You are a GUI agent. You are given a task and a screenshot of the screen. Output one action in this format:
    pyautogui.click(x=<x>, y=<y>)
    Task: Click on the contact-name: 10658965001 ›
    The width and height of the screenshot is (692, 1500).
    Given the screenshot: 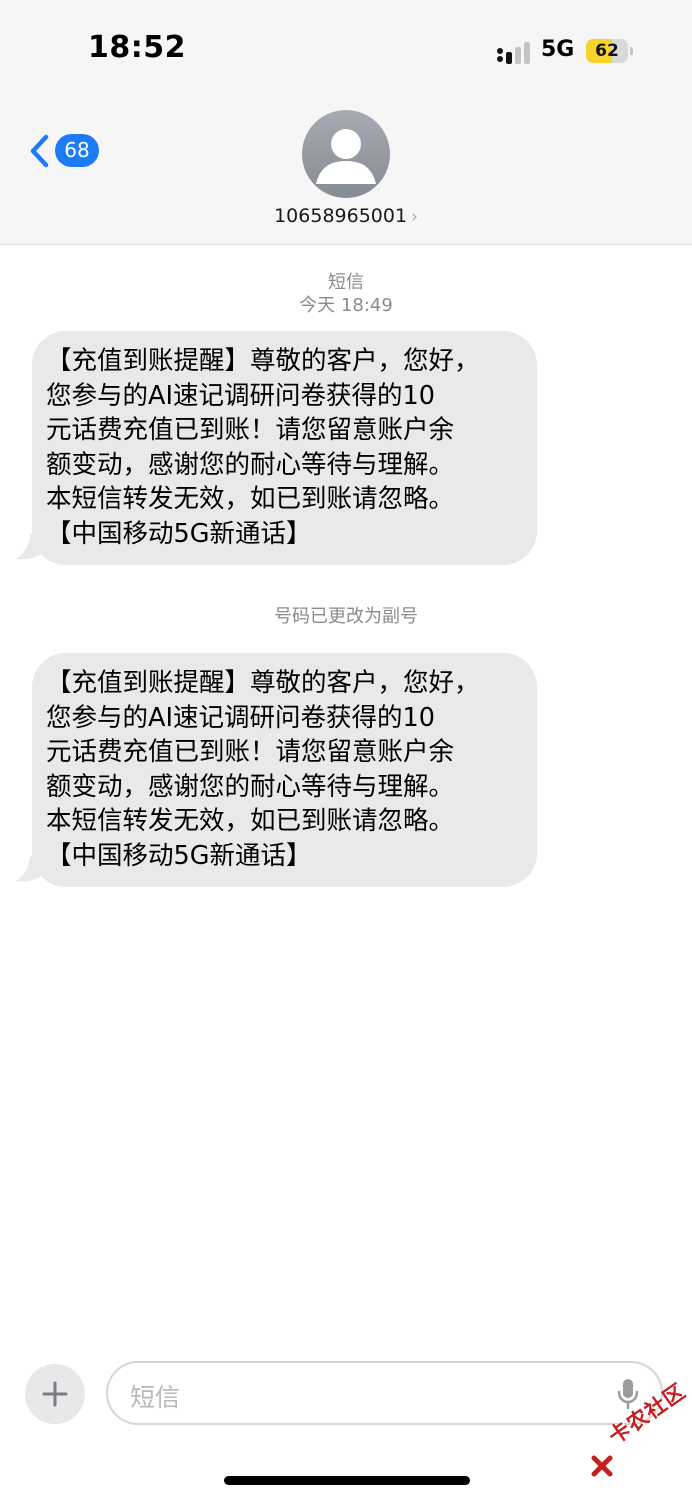 What is the action you would take?
    pyautogui.click(x=346, y=216)
    